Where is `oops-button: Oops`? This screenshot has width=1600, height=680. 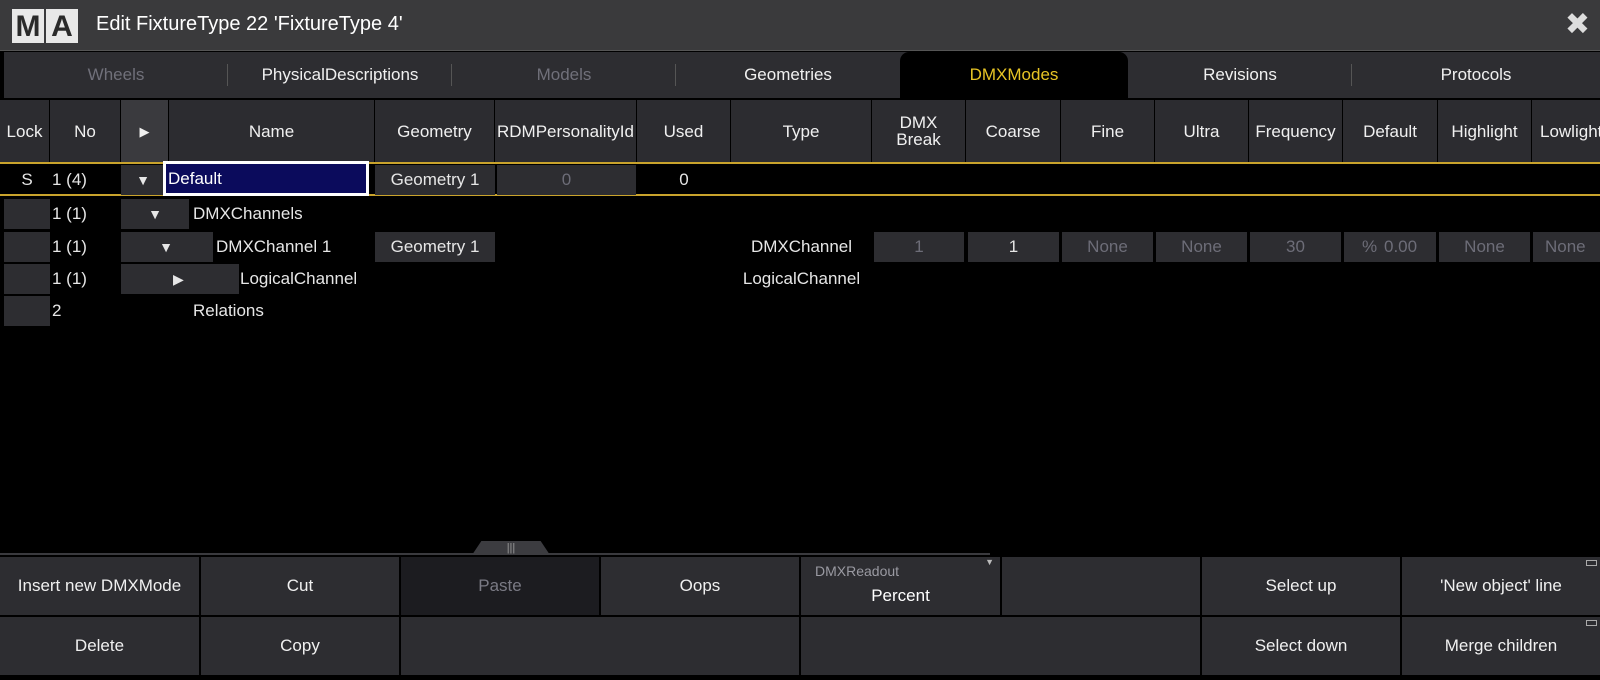
oops-button: Oops is located at coordinates (700, 586).